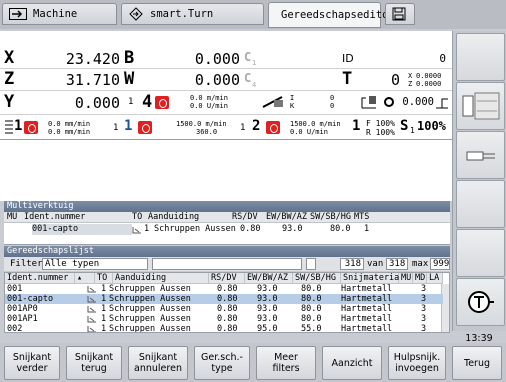 This screenshot has width=506, height=382. Describe the element at coordinates (395, 80) in the screenshot. I see `t-value: 0` at that location.